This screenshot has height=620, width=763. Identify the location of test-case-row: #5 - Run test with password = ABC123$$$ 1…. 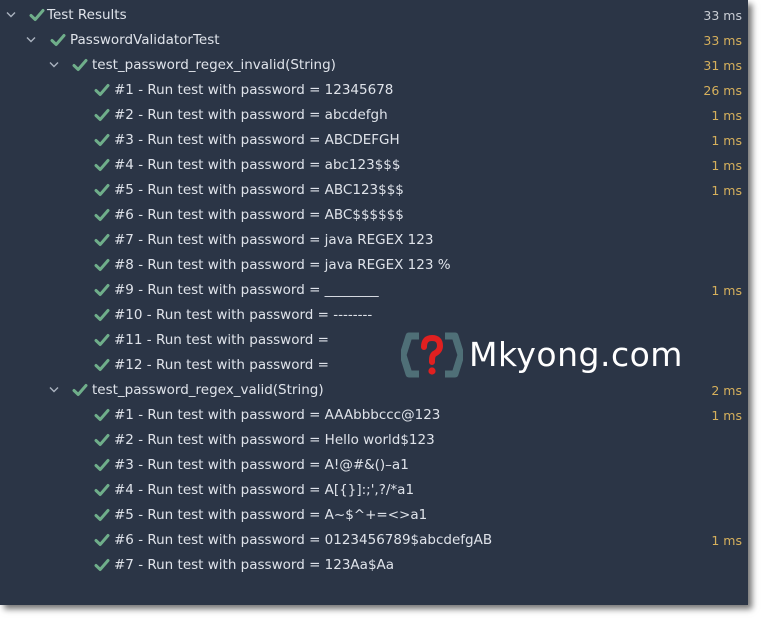
(374, 190).